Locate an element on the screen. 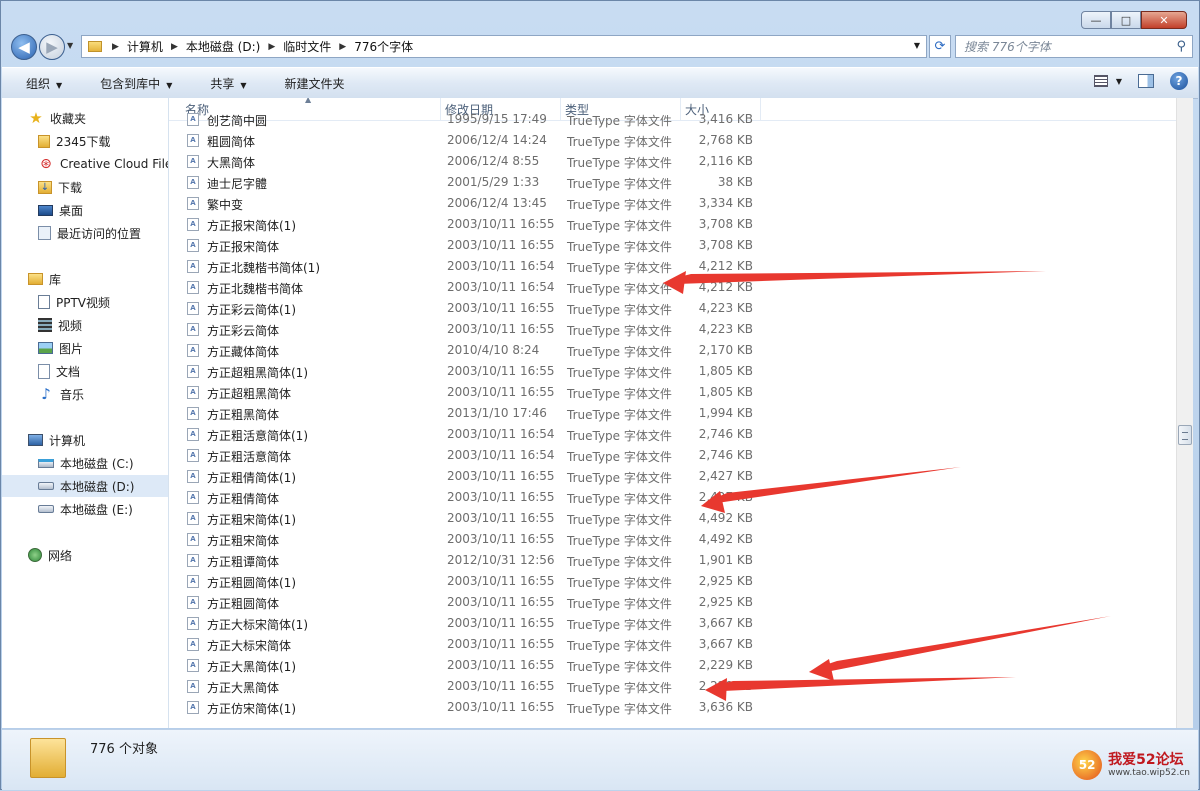  sidebar-item-music: ♪ 音乐 is located at coordinates (85, 394).